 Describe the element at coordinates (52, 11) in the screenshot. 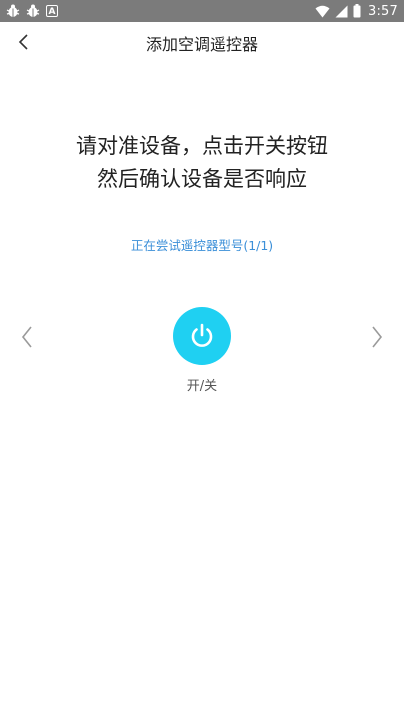

I see `a-notification-icon: A` at that location.